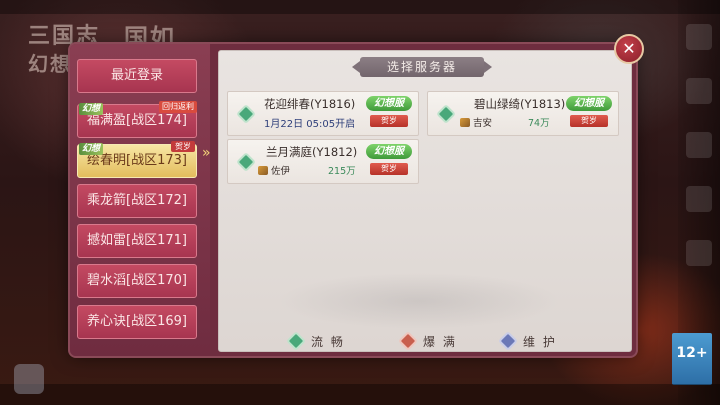 This screenshot has height=405, width=720. I want to click on legend-label: 维 护, so click(540, 342).